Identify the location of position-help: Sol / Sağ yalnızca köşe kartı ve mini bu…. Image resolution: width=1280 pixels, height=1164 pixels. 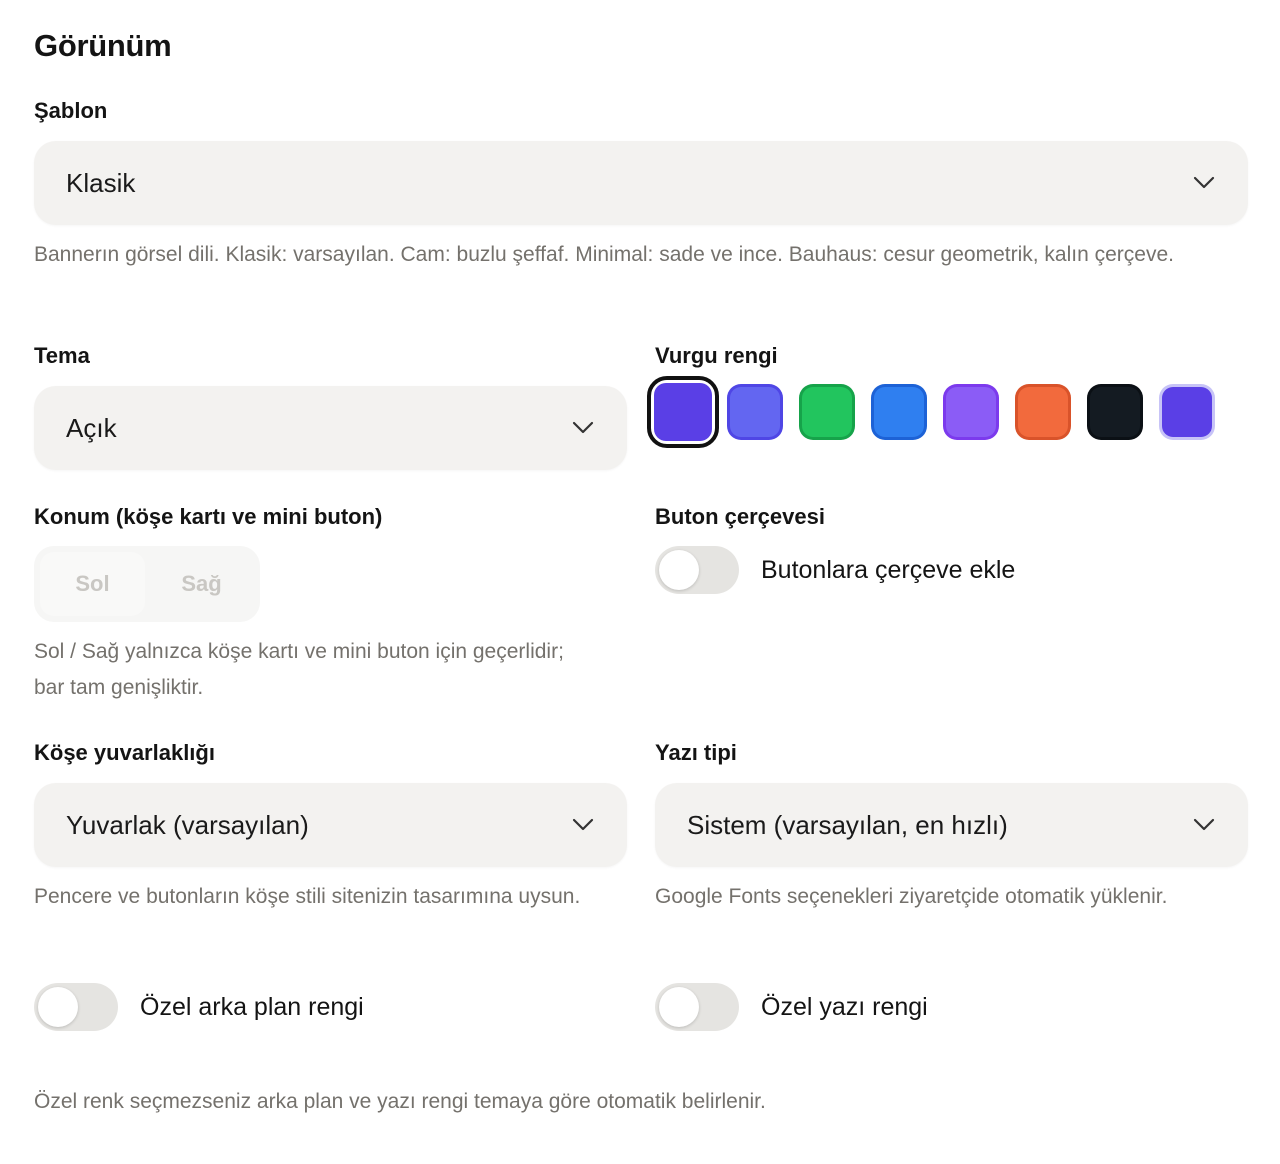
(299, 669).